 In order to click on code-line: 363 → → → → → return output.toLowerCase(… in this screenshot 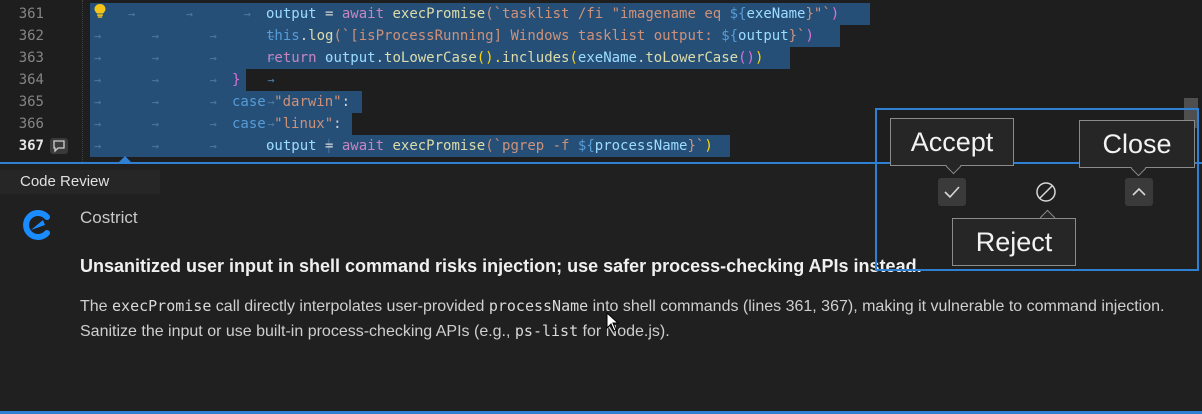, I will do `click(601, 58)`.